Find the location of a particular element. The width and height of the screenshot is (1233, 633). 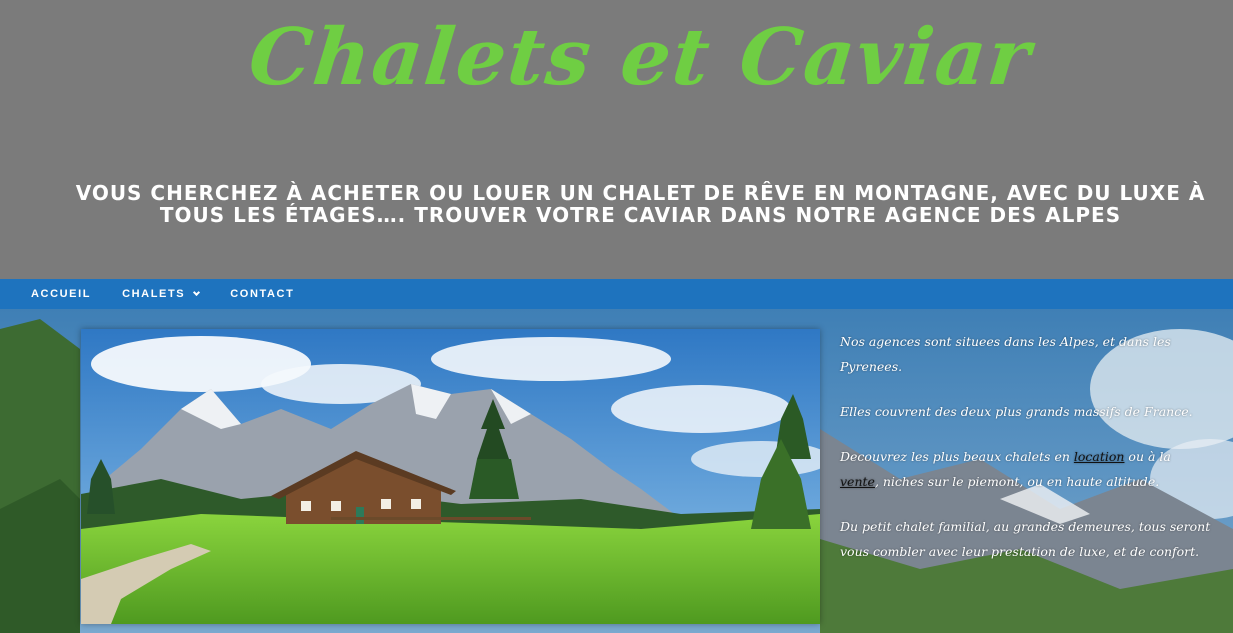

nav-item-chalets: CHALETS is located at coordinates (161, 294).